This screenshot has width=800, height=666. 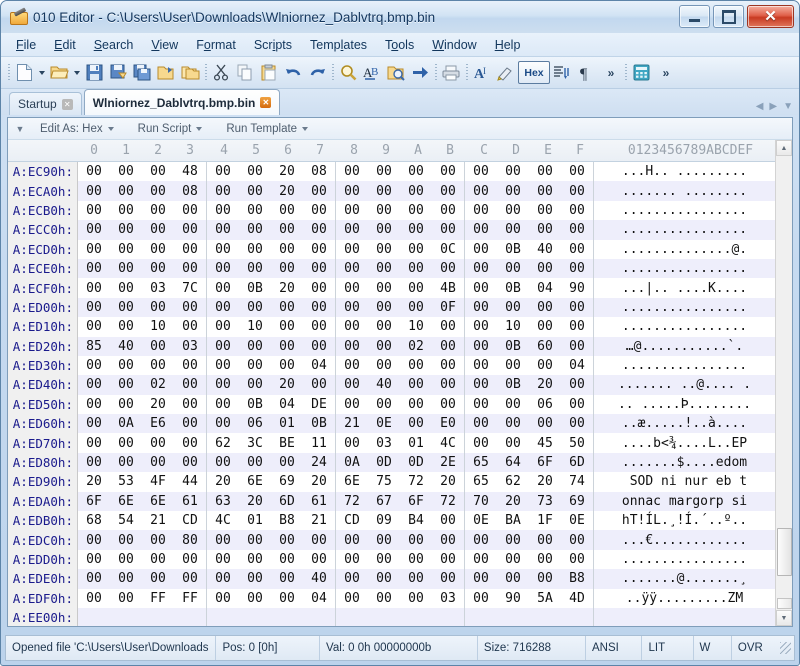 What do you see at coordinates (45, 103) in the screenshot?
I see `tab-startup: Startup ✕` at bounding box center [45, 103].